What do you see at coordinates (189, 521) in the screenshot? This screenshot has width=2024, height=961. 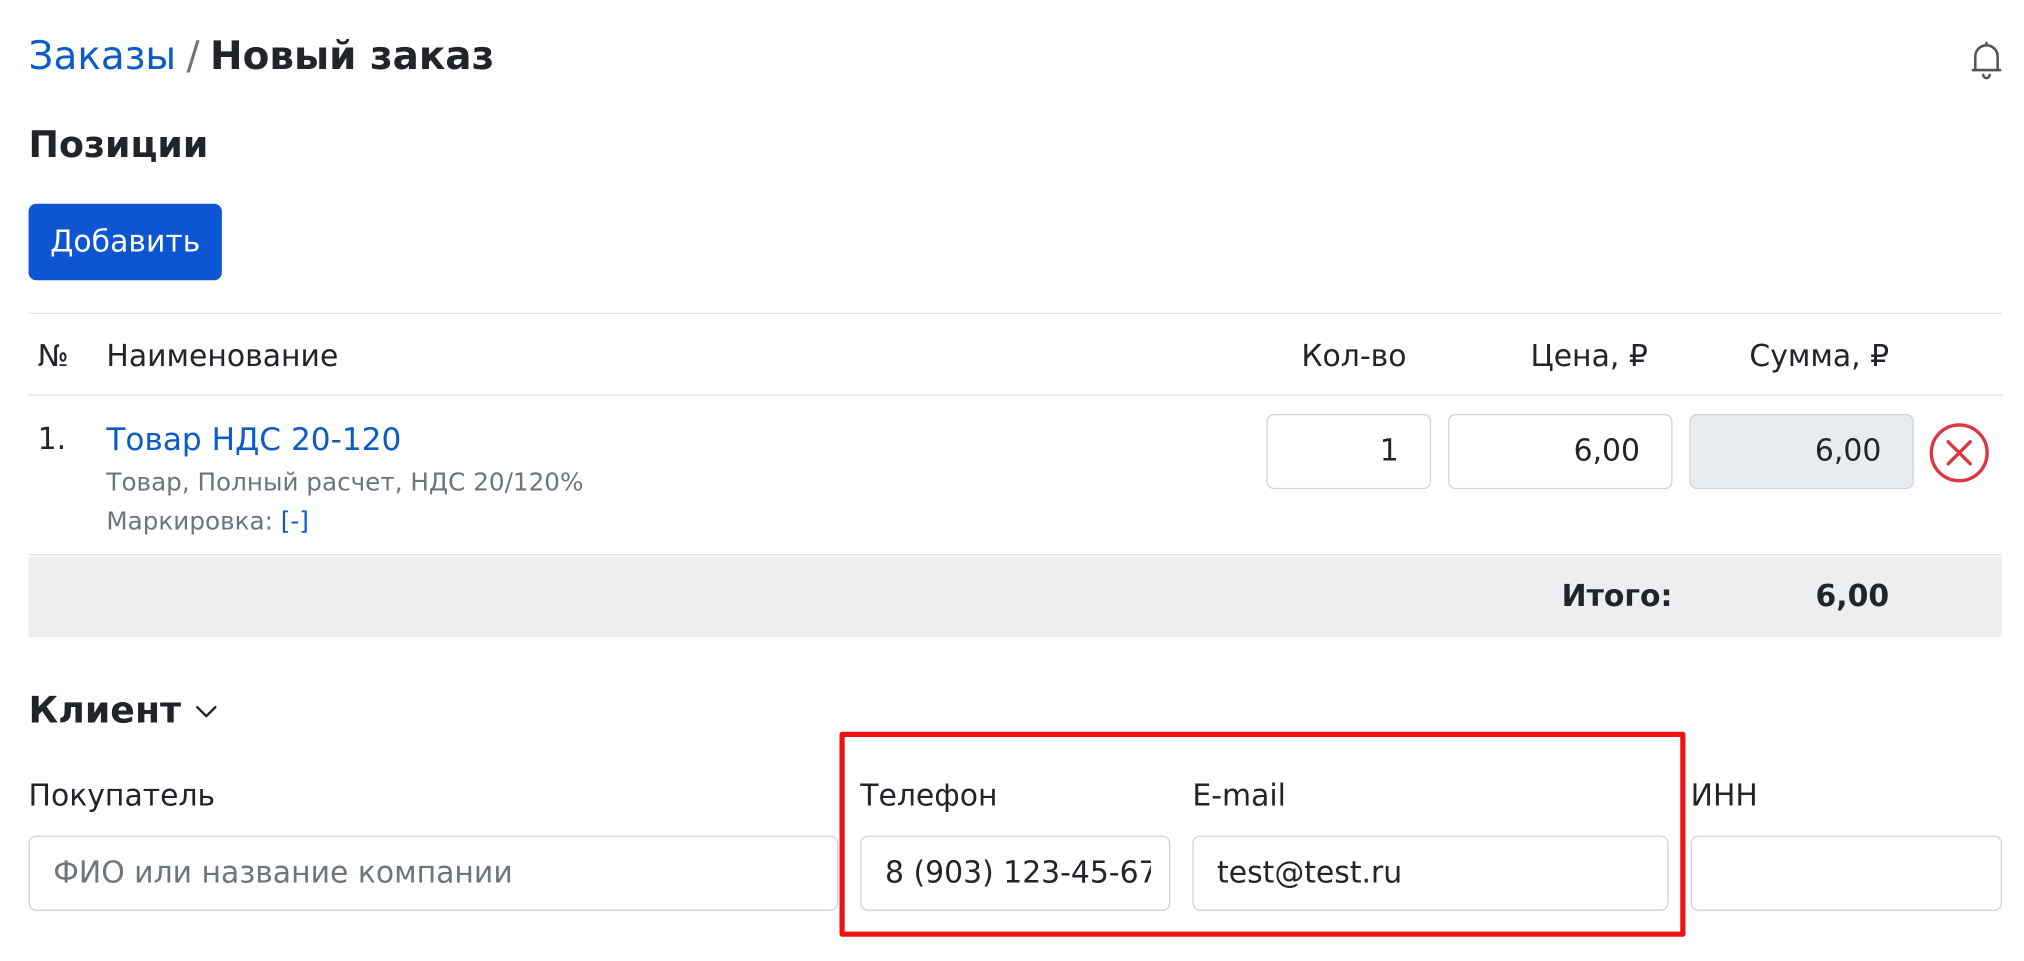 I see `marking-label: Маркировка:` at bounding box center [189, 521].